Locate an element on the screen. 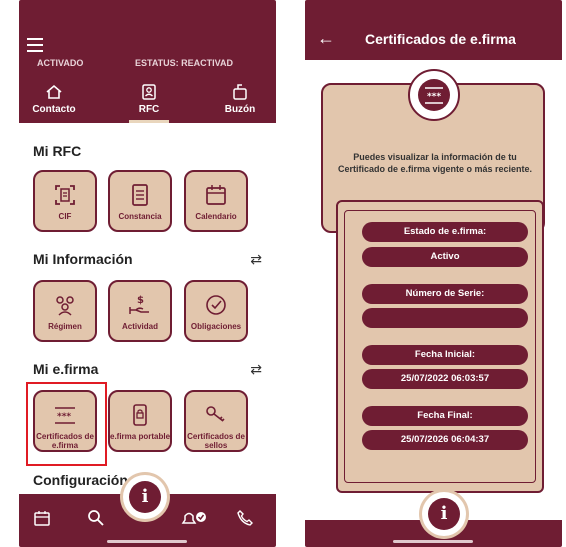 The image size is (566, 547). section-title-mi-informacion: Mi Información is located at coordinates (83, 259).